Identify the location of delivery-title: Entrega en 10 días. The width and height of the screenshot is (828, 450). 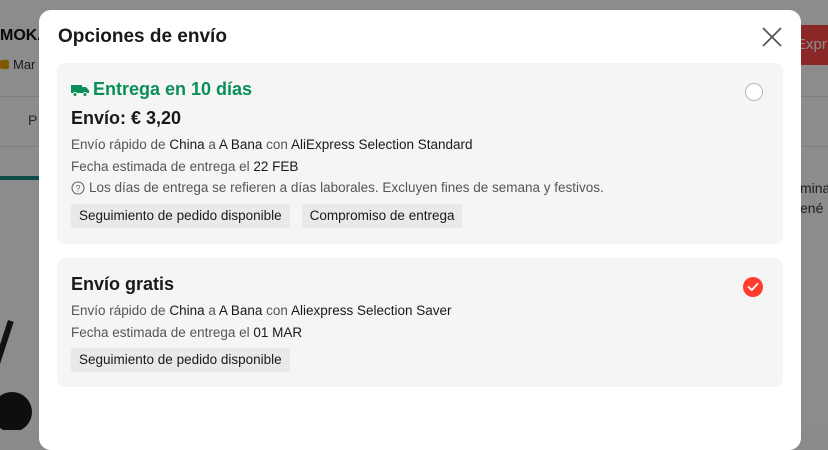
(161, 89).